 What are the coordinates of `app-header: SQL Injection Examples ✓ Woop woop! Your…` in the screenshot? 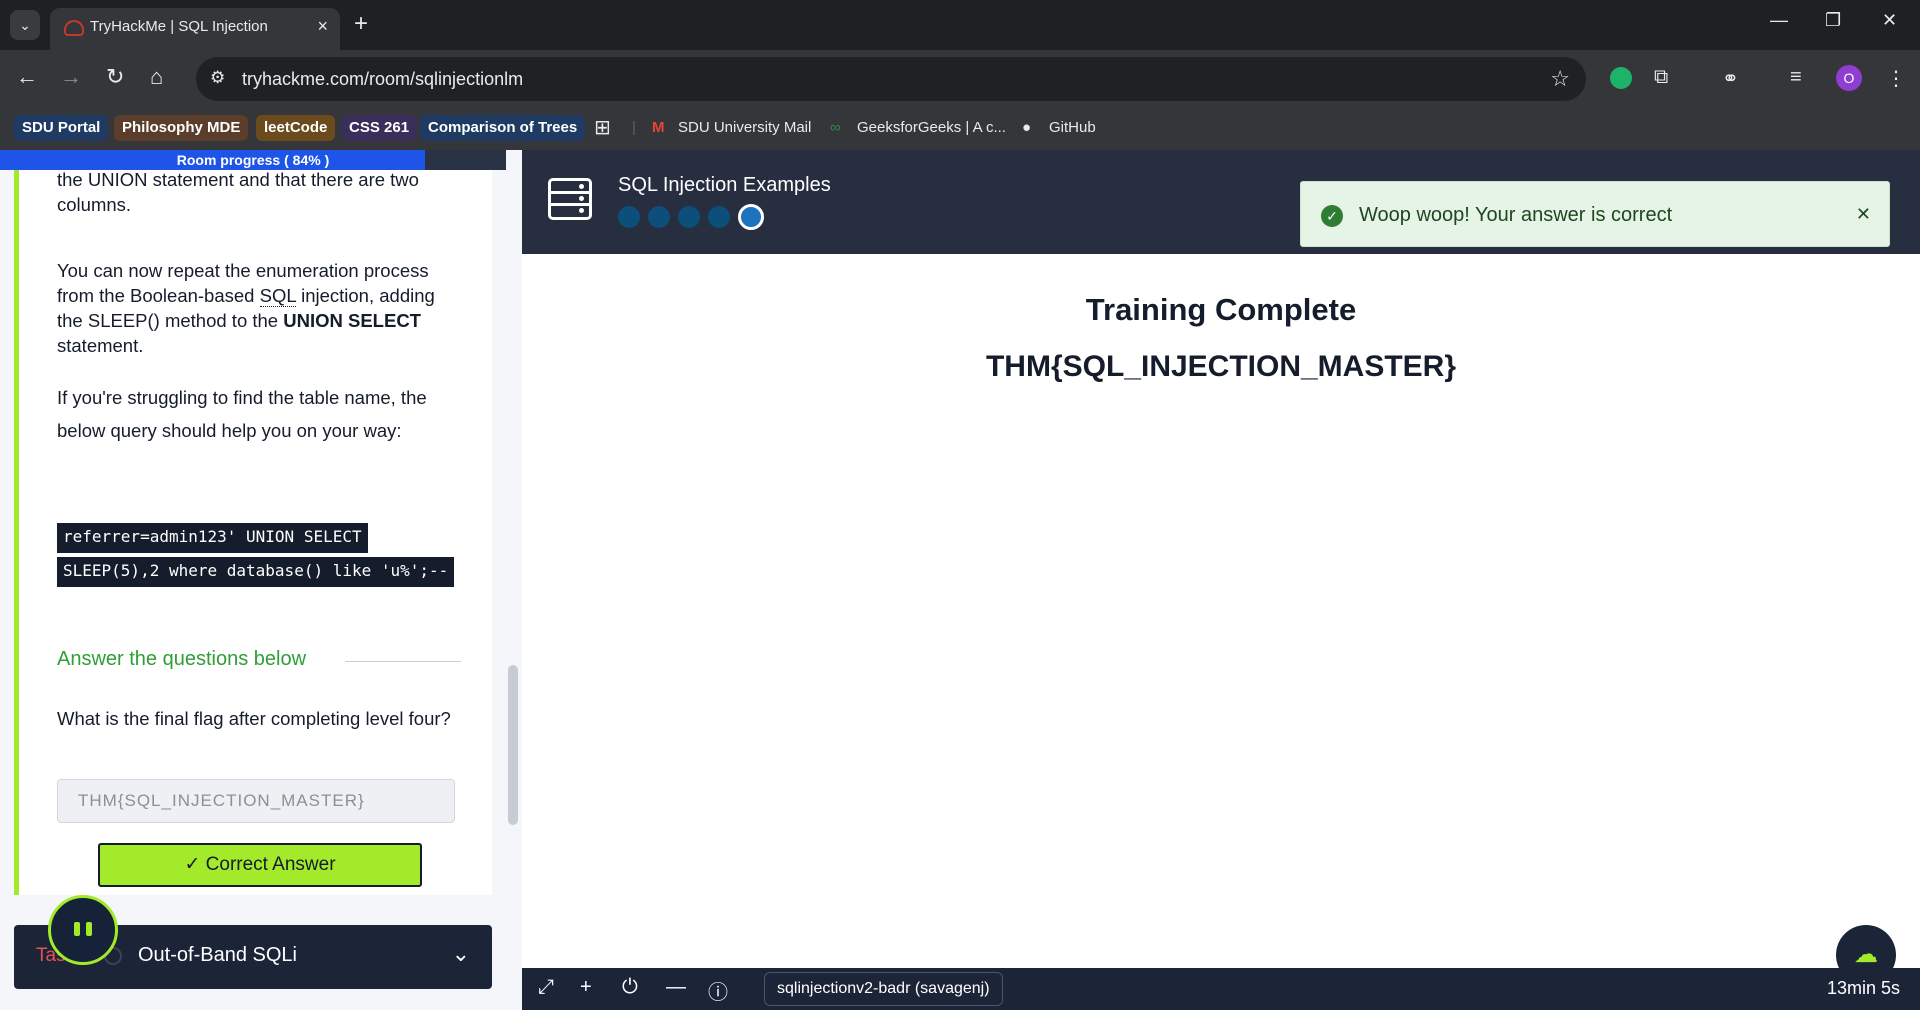 It's located at (1221, 202).